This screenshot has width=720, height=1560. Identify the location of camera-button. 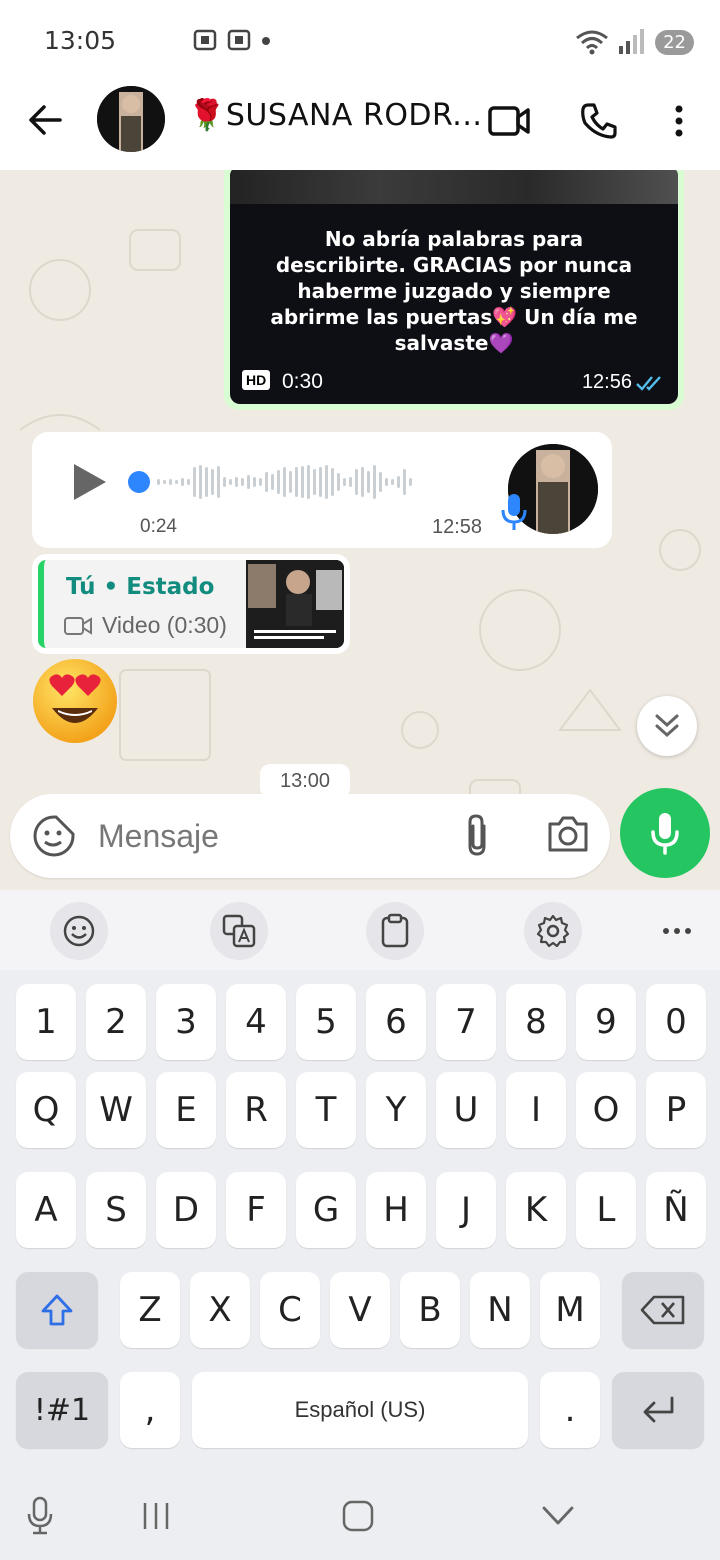
(568, 836).